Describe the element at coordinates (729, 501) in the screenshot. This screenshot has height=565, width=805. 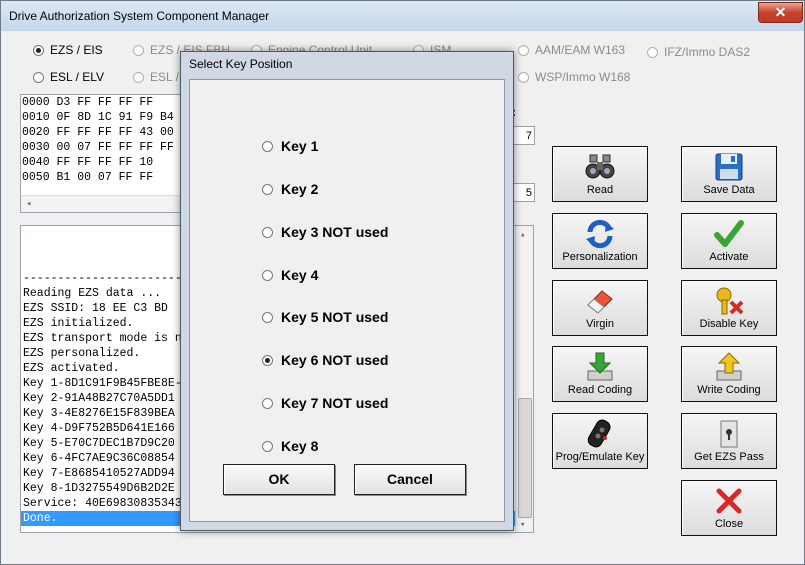
I see `red-x-icon` at that location.